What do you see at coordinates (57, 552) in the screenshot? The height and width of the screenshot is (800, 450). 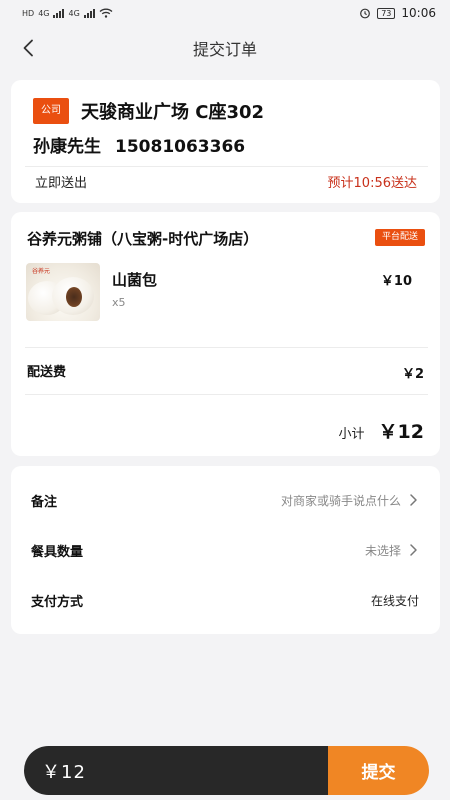 I see `tableware-label: 餐具数量` at bounding box center [57, 552].